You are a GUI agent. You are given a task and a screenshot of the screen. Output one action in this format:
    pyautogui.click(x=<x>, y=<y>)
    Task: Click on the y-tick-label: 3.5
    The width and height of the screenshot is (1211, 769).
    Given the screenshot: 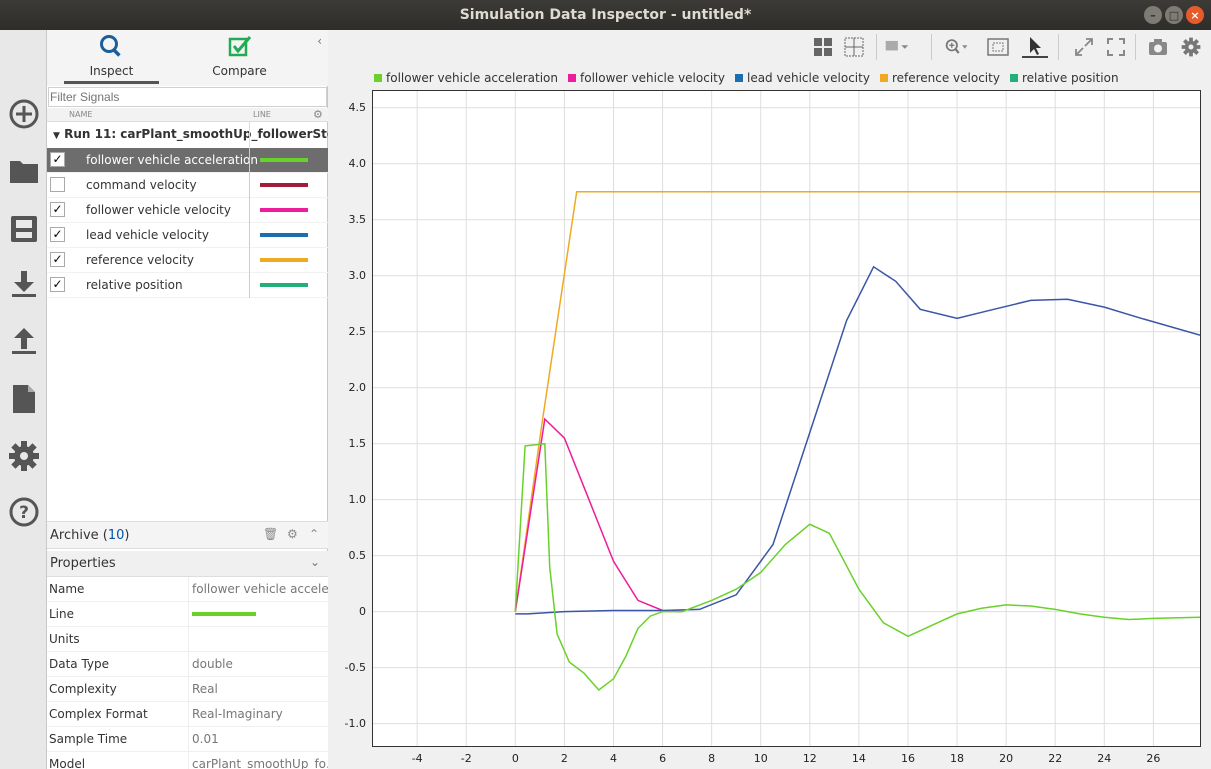 What is the action you would take?
    pyautogui.click(x=357, y=219)
    